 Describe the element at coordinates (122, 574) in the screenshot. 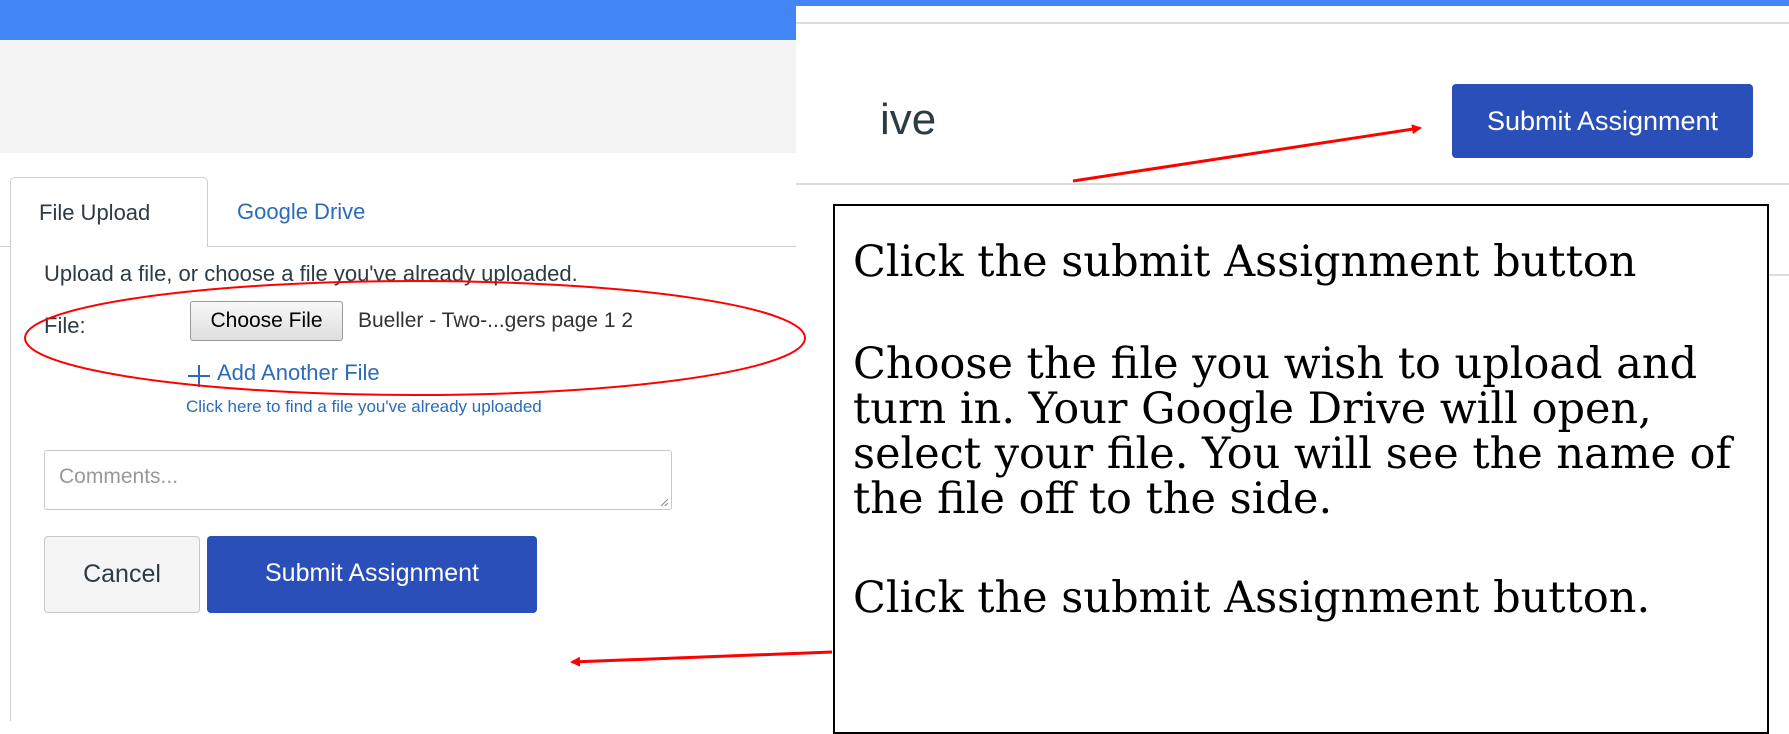

I see `cancel-button: Cancel` at that location.